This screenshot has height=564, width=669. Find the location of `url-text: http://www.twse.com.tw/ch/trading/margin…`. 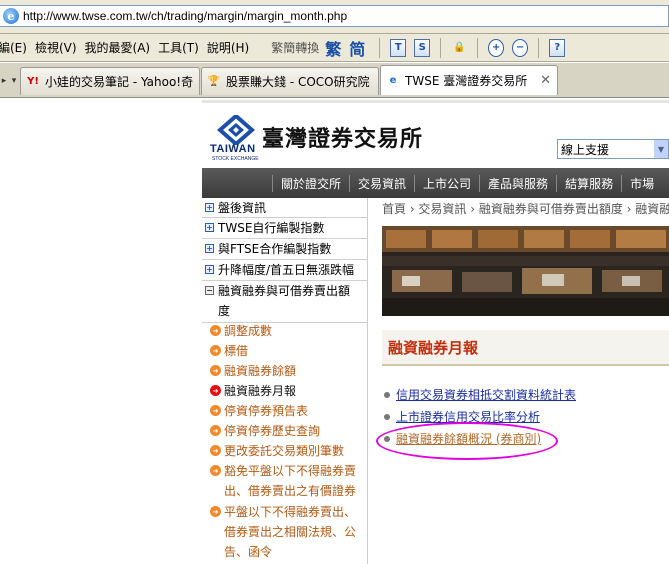

url-text: http://www.twse.com.tw/ch/trading/margin… is located at coordinates (185, 16).